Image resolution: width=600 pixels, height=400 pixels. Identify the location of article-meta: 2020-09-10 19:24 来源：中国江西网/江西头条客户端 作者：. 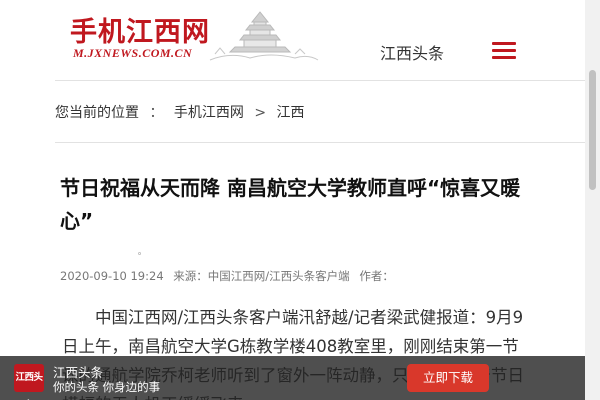
(230, 276).